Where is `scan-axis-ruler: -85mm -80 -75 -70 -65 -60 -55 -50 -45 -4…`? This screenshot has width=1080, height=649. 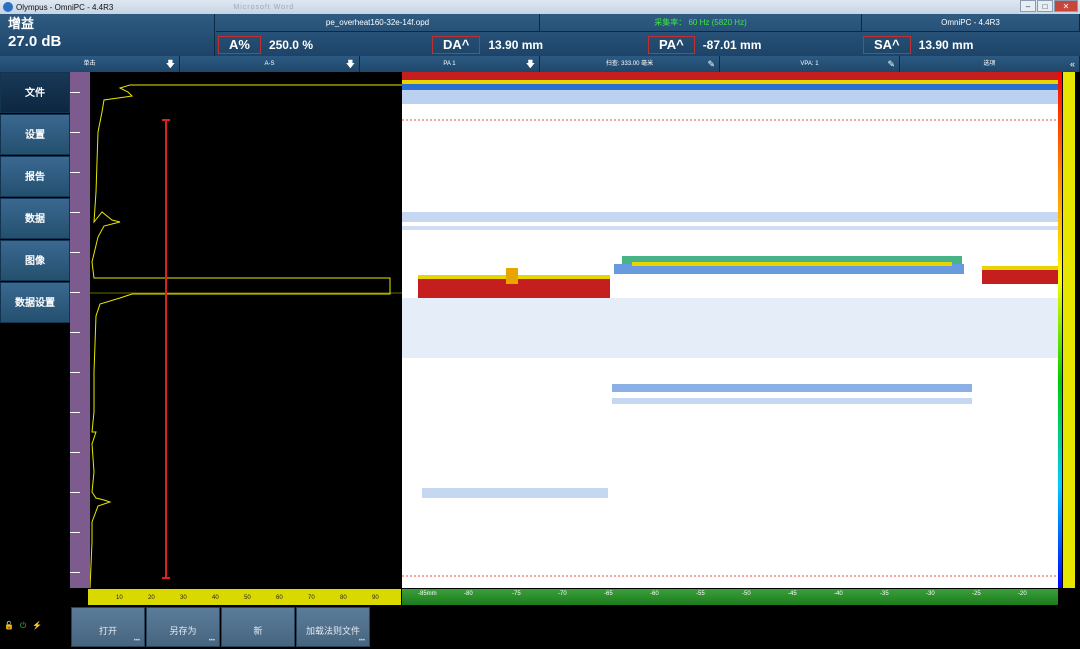
scan-axis-ruler: -85mm -80 -75 -70 -65 -60 -55 -50 -45 -4… is located at coordinates (730, 597).